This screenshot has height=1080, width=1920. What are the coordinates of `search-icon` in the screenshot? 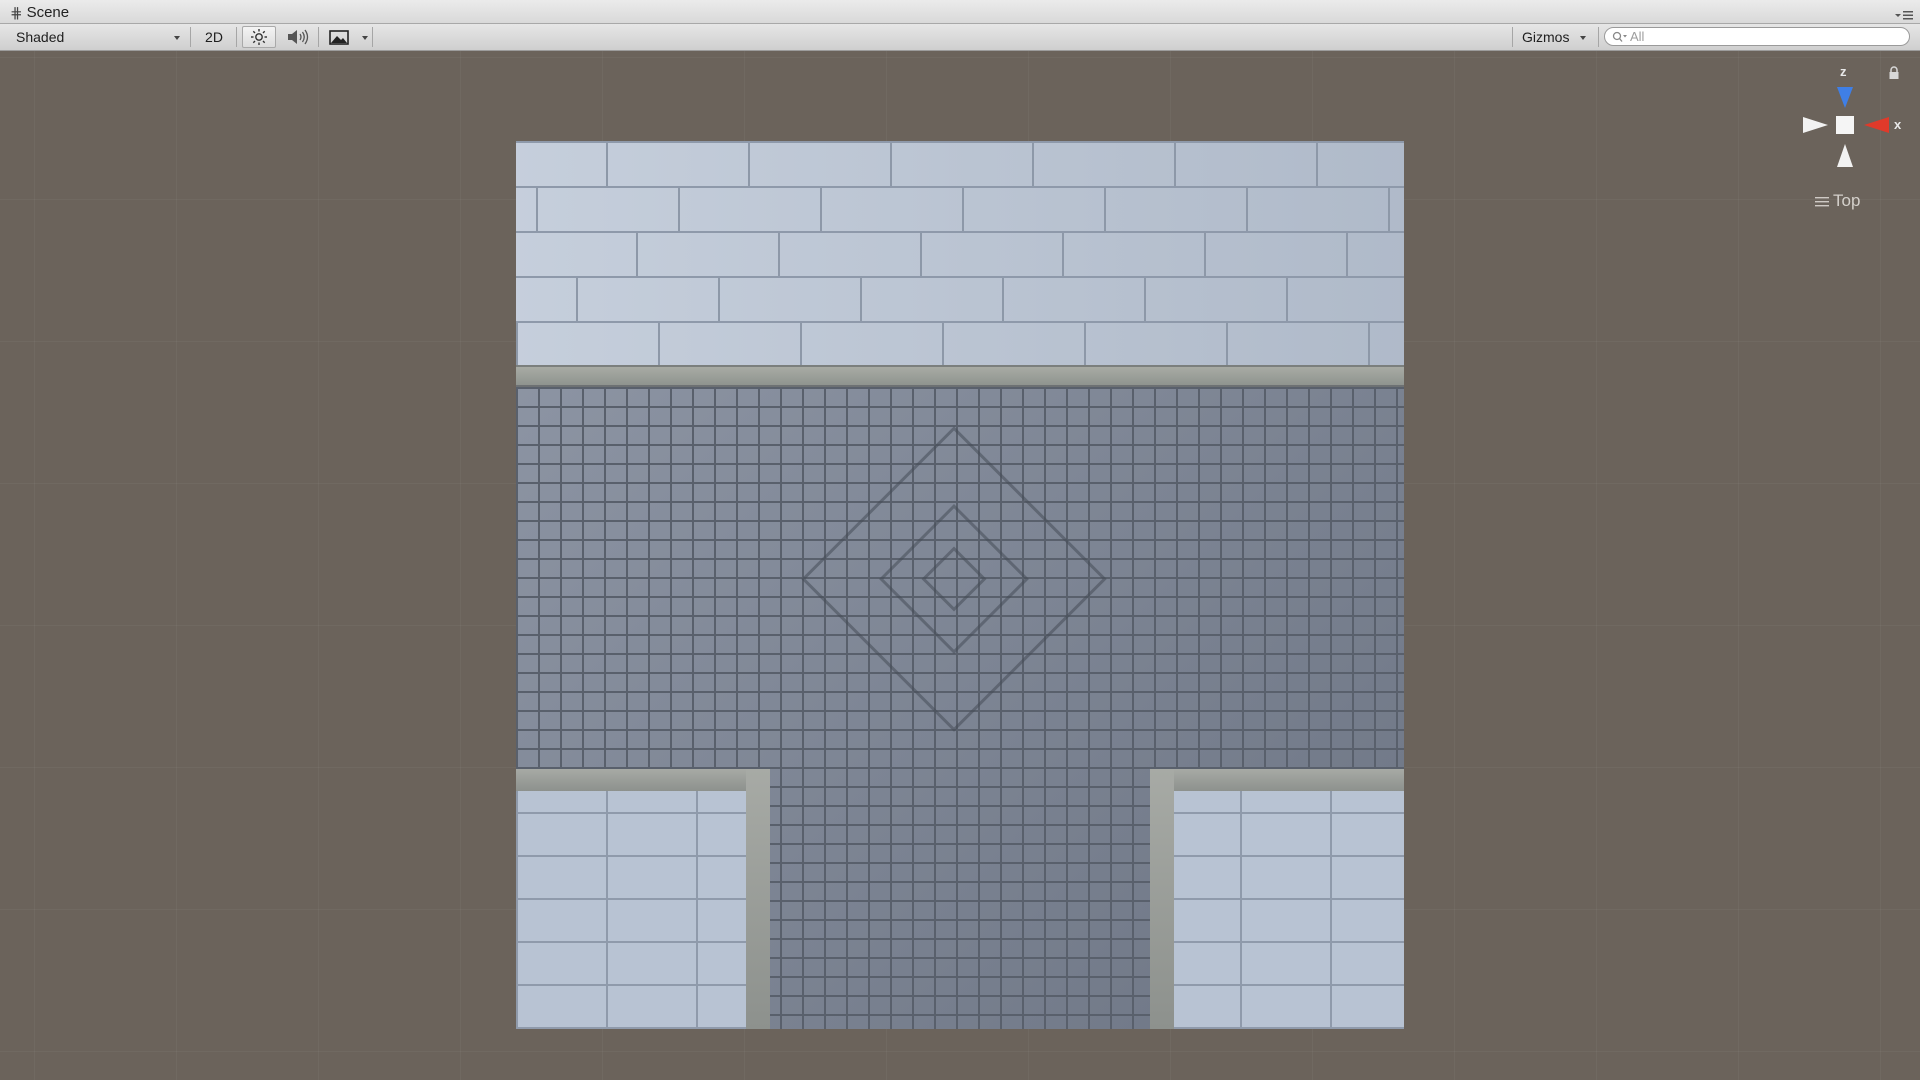 It's located at (1619, 36).